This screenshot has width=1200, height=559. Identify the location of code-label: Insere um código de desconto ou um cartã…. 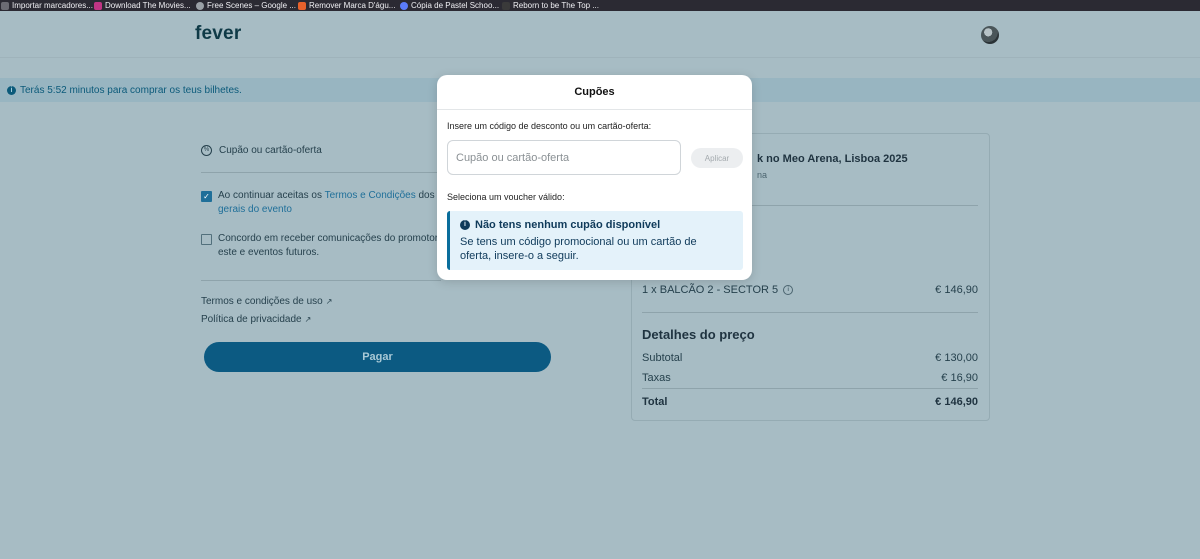
(549, 126).